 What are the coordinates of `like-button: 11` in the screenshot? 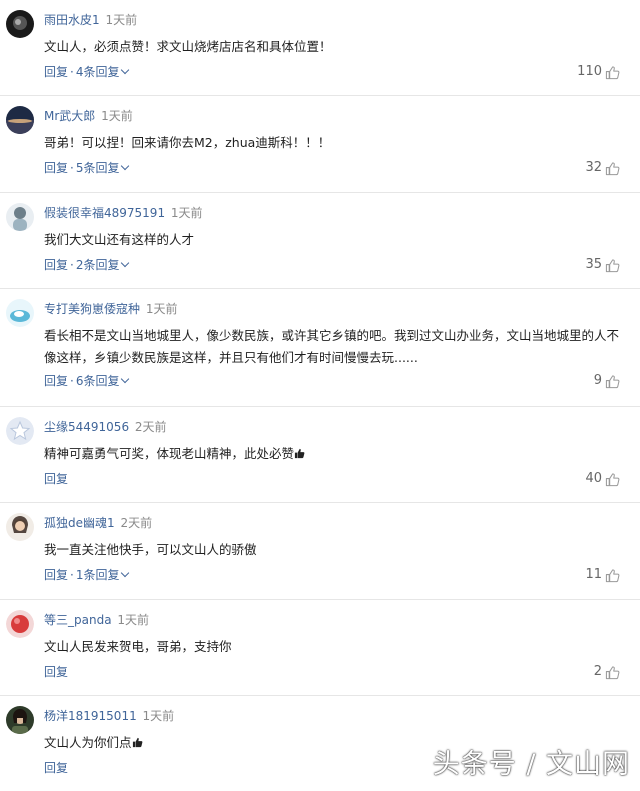 It's located at (602, 575).